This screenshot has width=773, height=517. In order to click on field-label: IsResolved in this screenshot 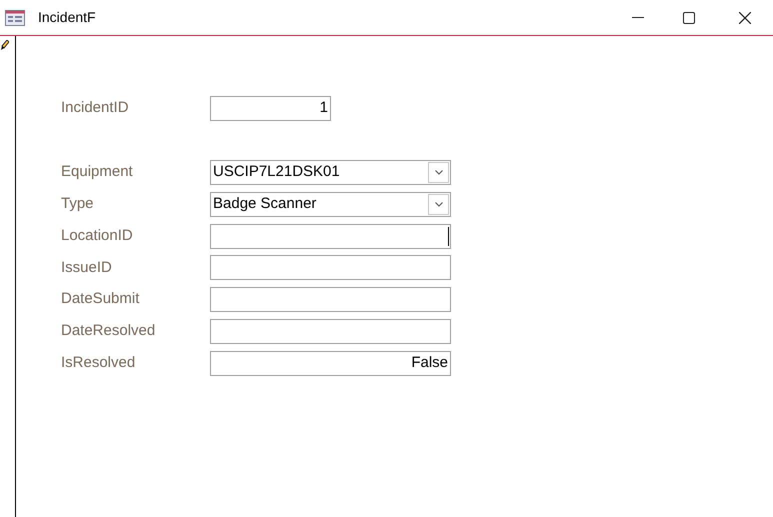, I will do `click(98, 363)`.